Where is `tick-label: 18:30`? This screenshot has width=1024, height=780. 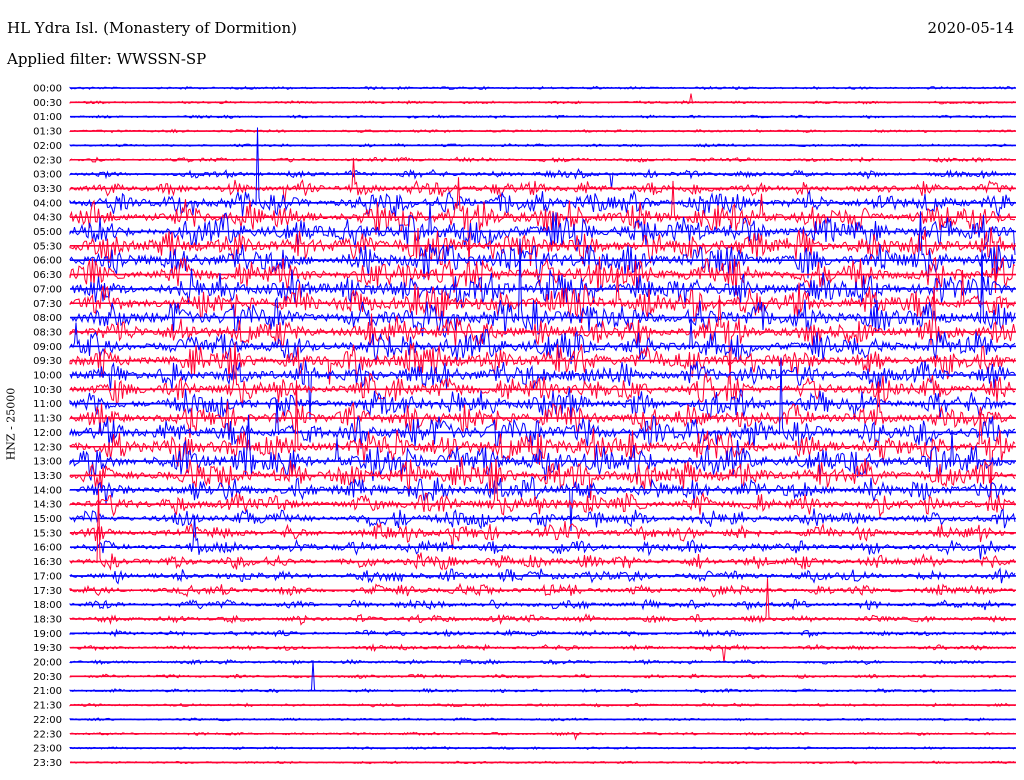 tick-label: 18:30 is located at coordinates (47, 619).